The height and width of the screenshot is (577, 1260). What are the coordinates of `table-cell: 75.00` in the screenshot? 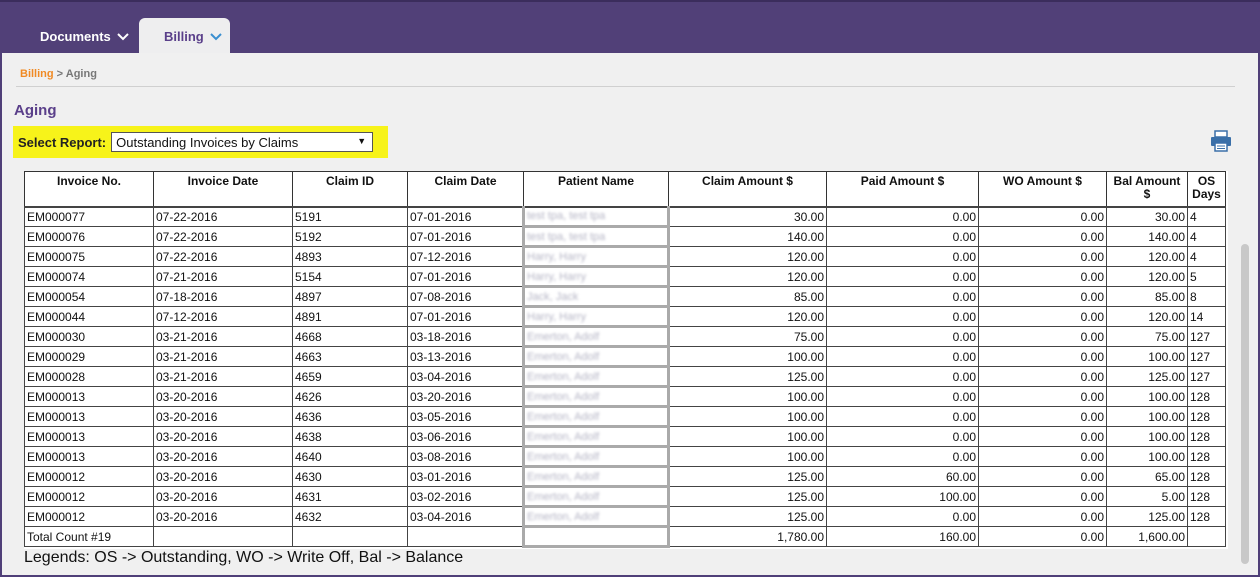 It's located at (1147, 336).